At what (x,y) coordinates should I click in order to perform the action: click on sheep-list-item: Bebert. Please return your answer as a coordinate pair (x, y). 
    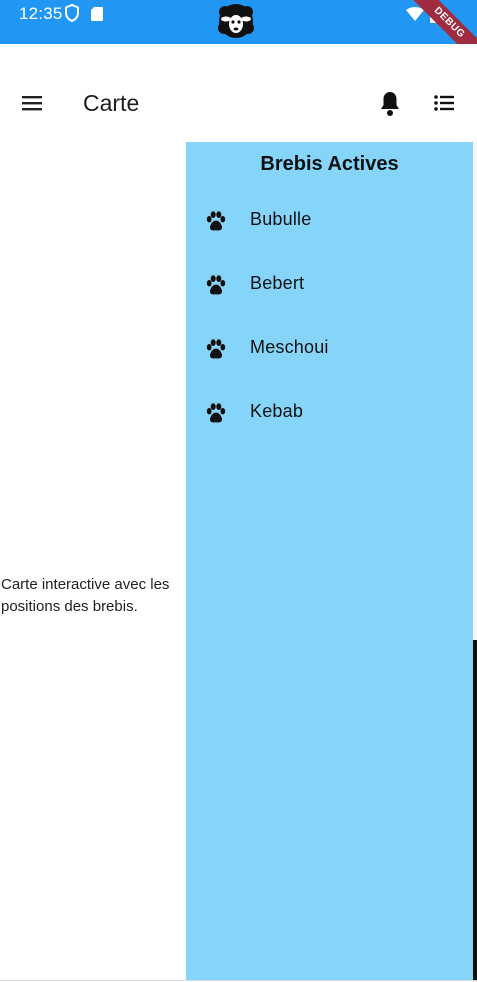
    Looking at the image, I should click on (329, 285).